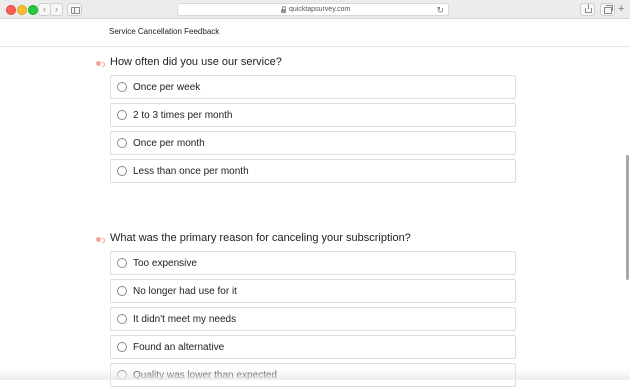  What do you see at coordinates (313, 319) in the screenshot?
I see `option-didnt-meet-needs: It didn't meet my needs` at bounding box center [313, 319].